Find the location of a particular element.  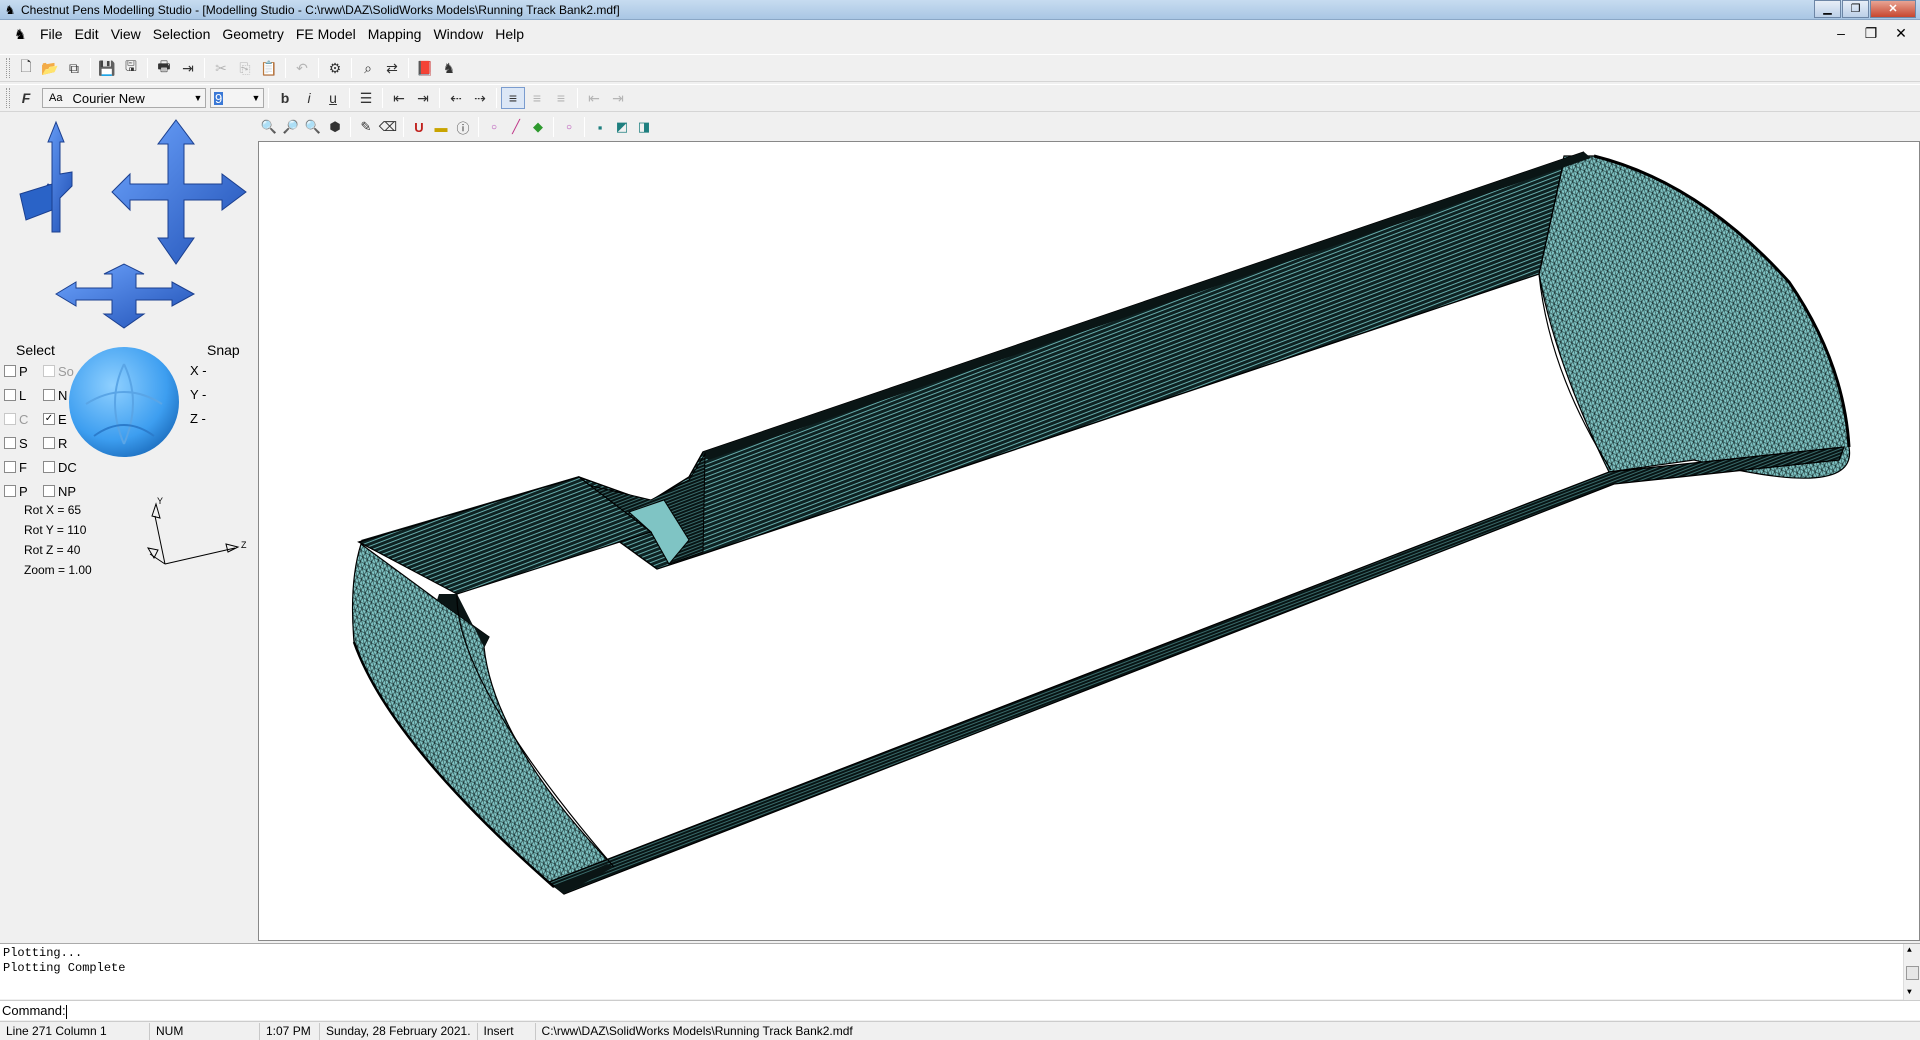

scroll-up-icon: ▲ is located at coordinates (1909, 950).